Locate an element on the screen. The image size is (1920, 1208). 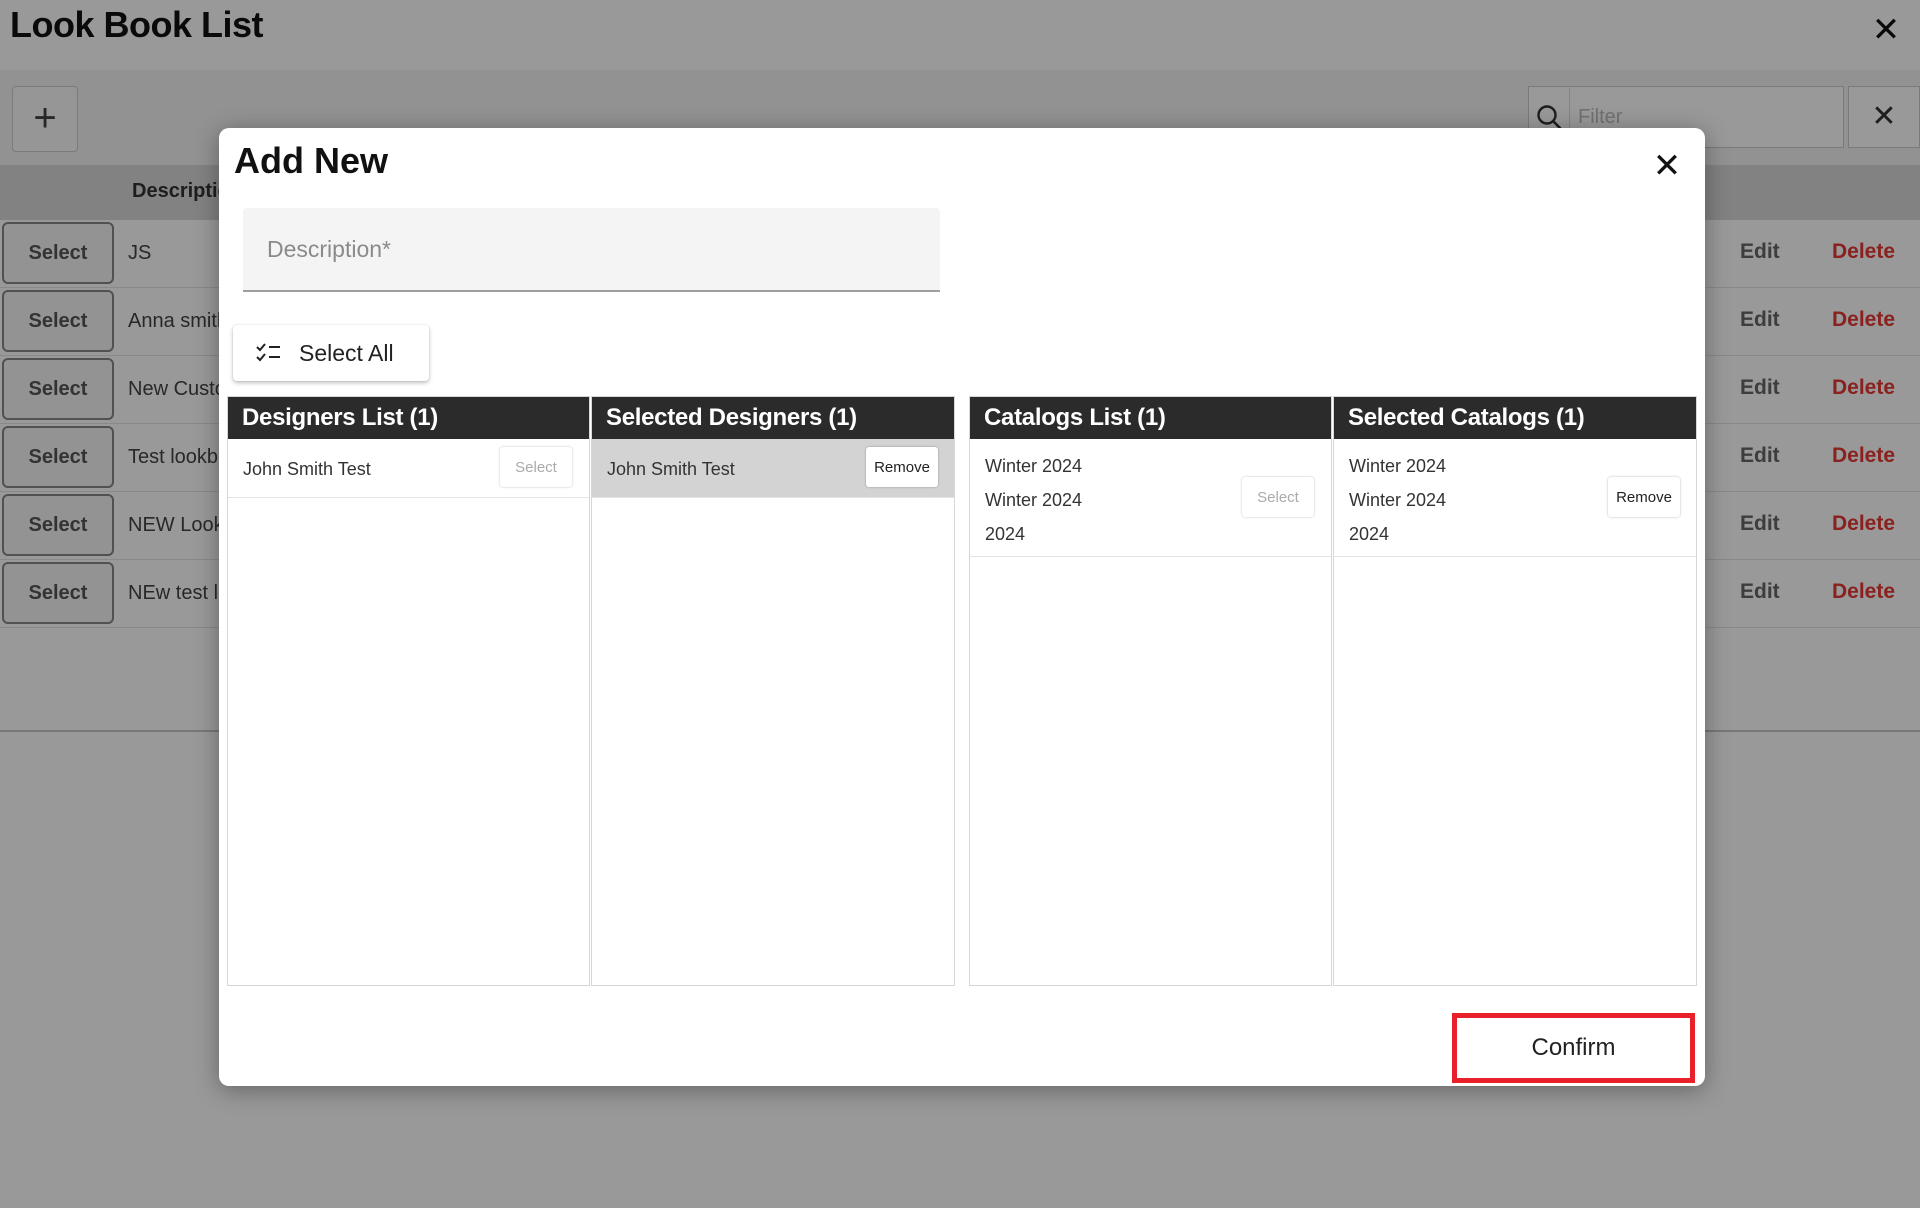
description-field is located at coordinates (591, 250).